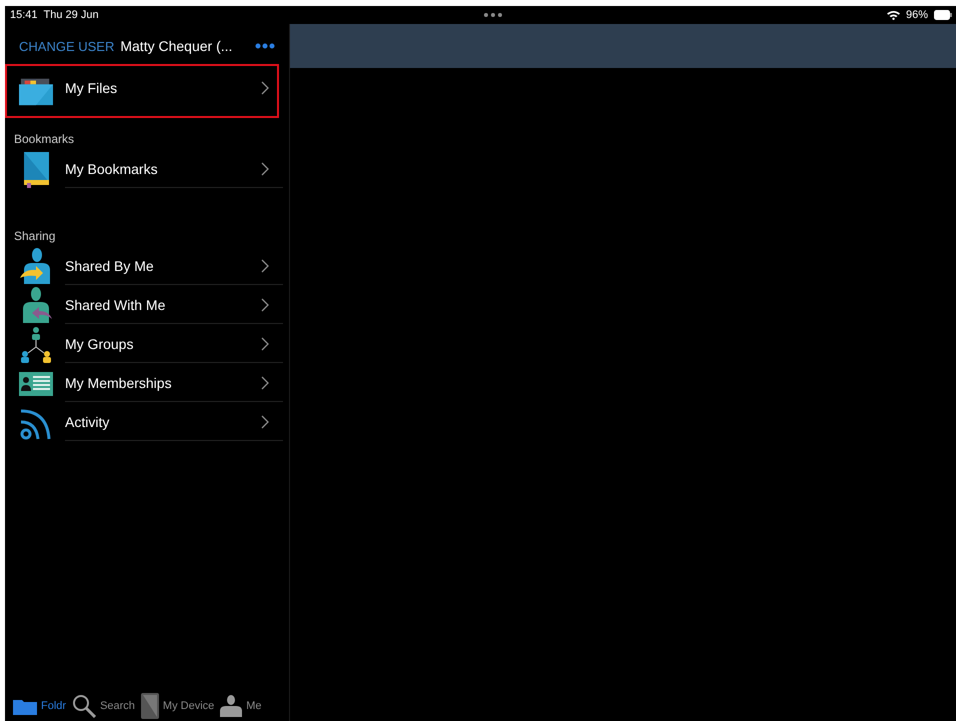 The width and height of the screenshot is (956, 721). I want to click on change-user-button: CHANGE USER, so click(66, 46).